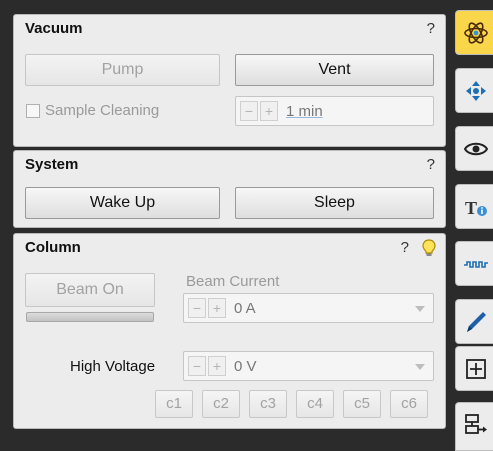 Image resolution: width=493 pixels, height=451 pixels. Describe the element at coordinates (471, 208) in the screenshot. I see `svg-text: T` at that location.